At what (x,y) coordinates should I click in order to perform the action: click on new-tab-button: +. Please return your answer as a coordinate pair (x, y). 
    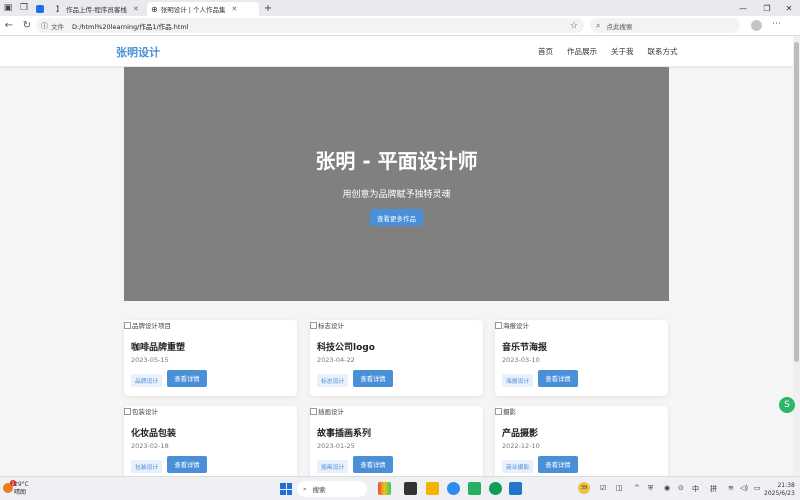
    Looking at the image, I should click on (268, 8).